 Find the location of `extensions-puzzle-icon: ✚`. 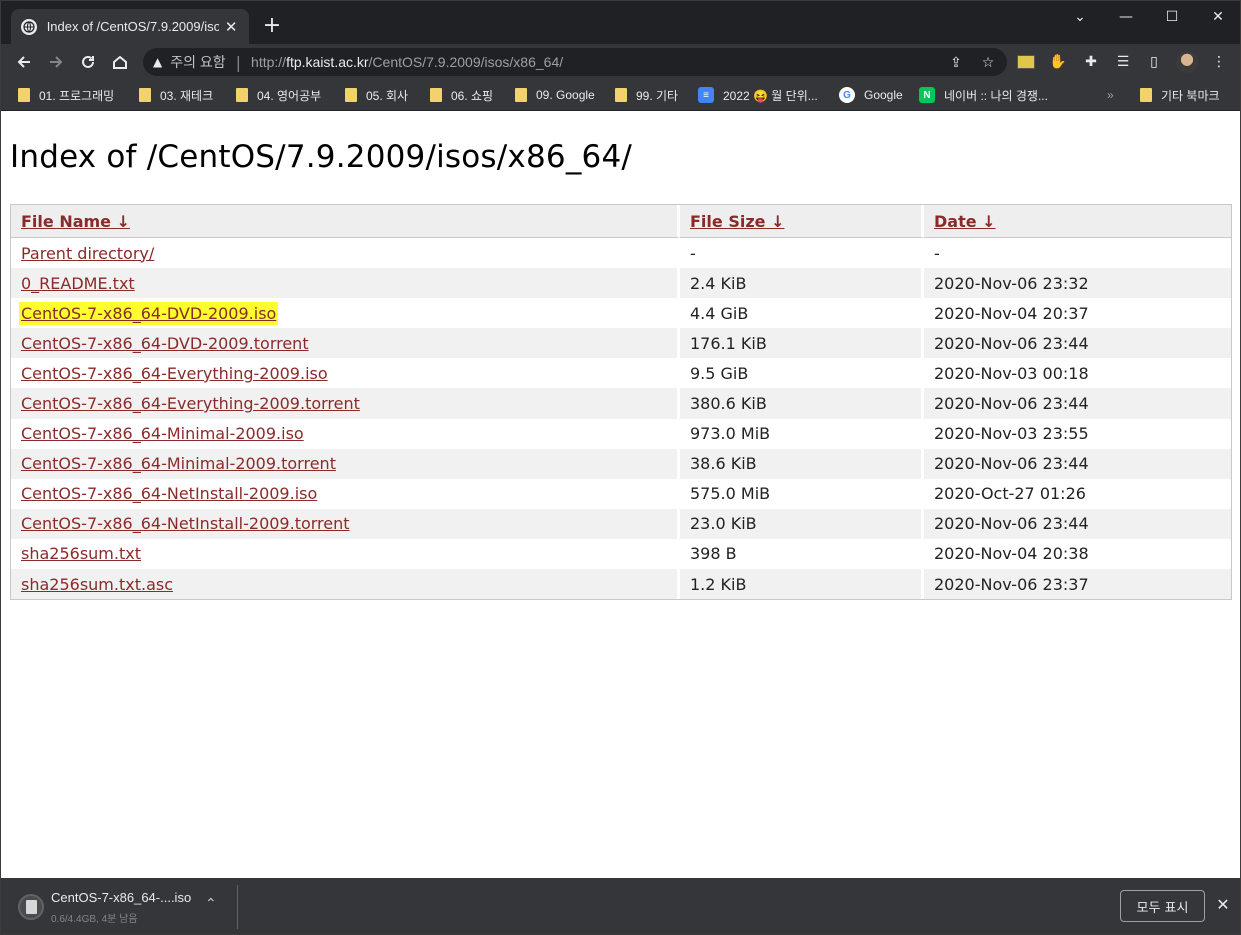

extensions-puzzle-icon: ✚ is located at coordinates (1091, 62).